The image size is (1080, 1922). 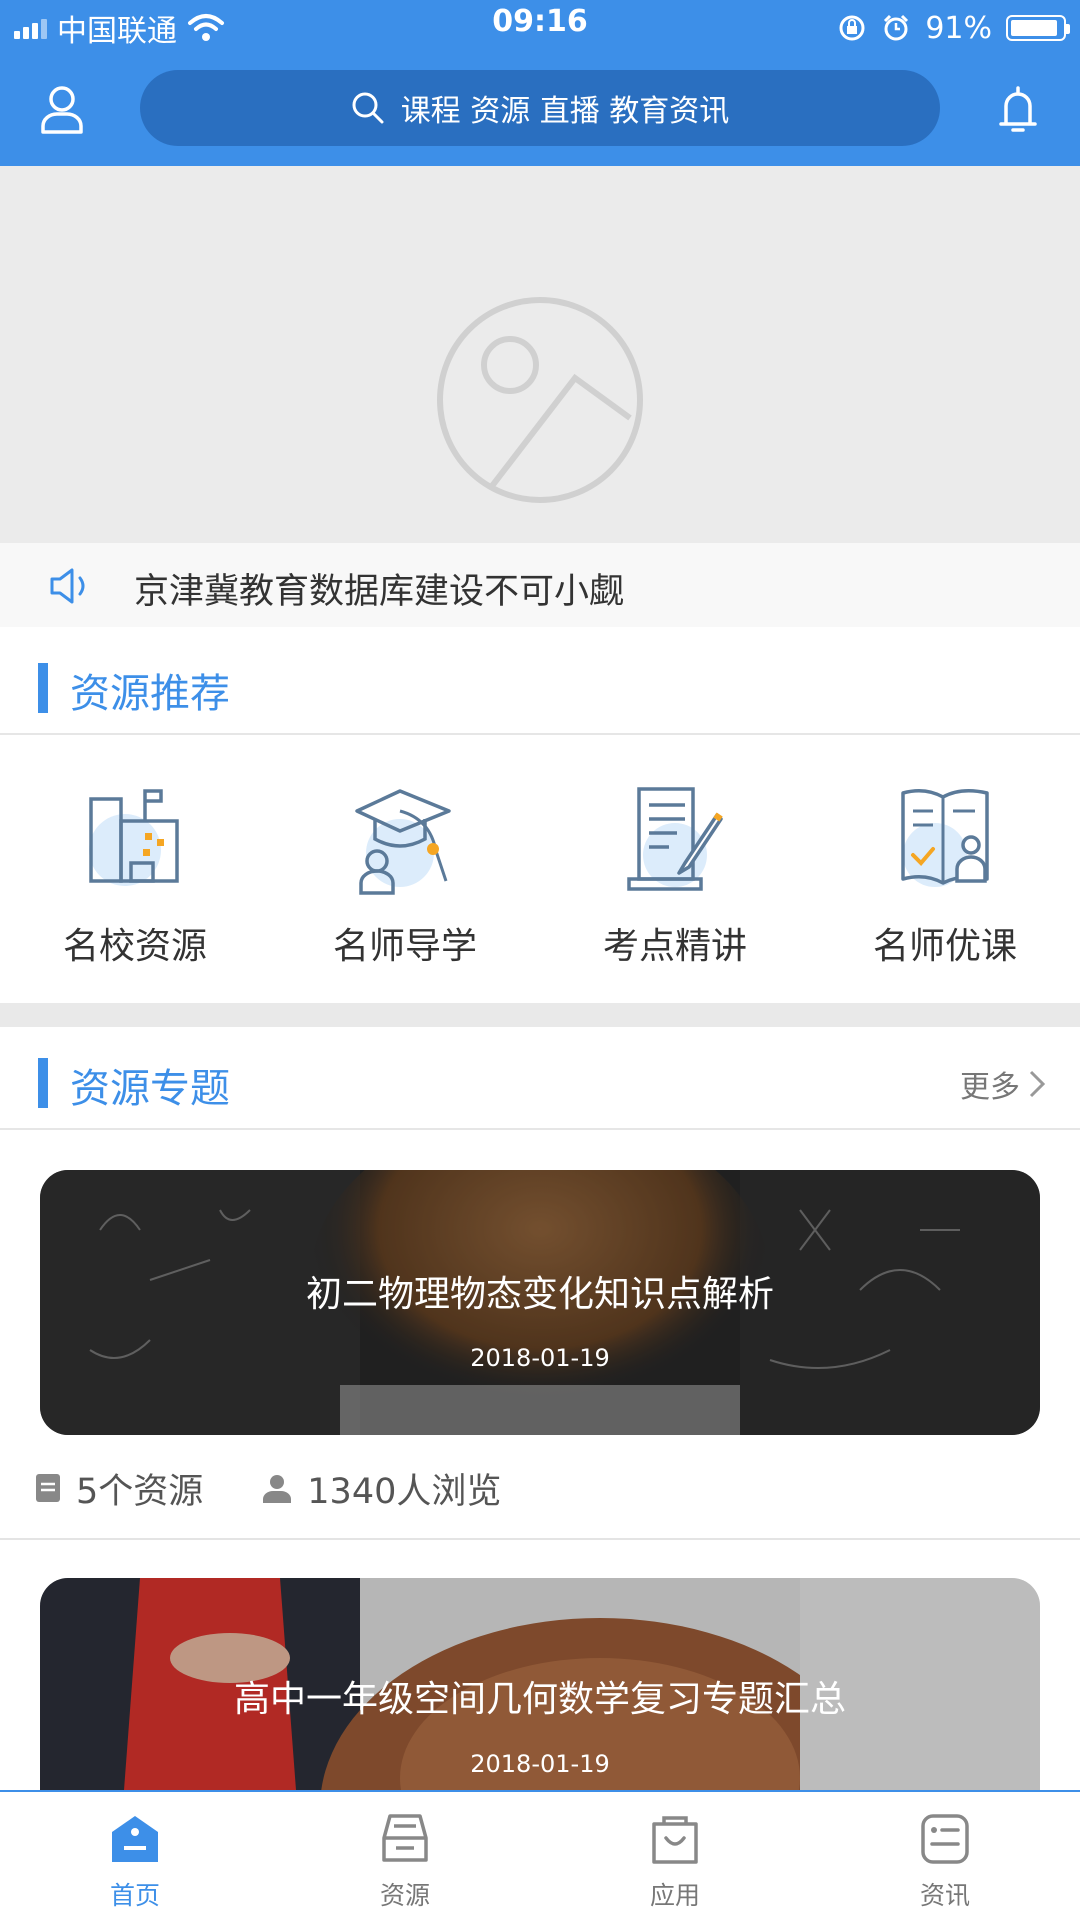 I want to click on search-placeholder: 课程 资源 直播 教育资讯, so click(x=565, y=111).